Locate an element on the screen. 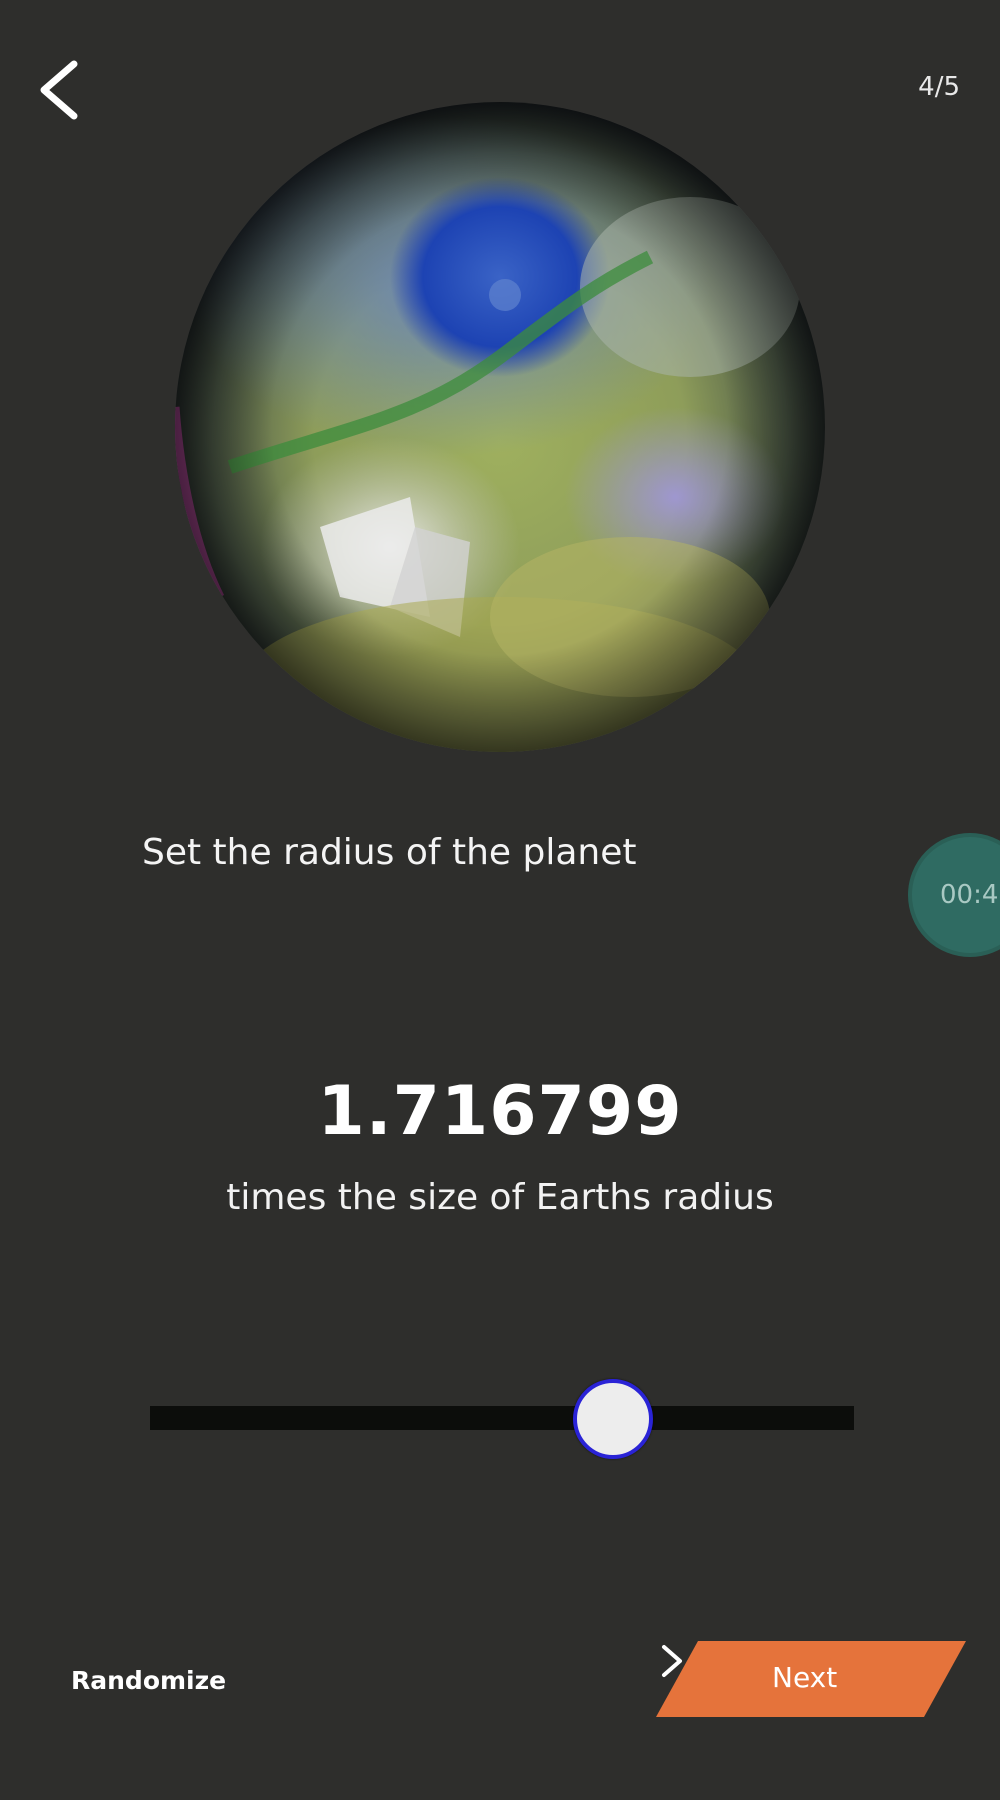 This screenshot has height=1800, width=1000. randomize-button: Randomize is located at coordinates (148, 1680).